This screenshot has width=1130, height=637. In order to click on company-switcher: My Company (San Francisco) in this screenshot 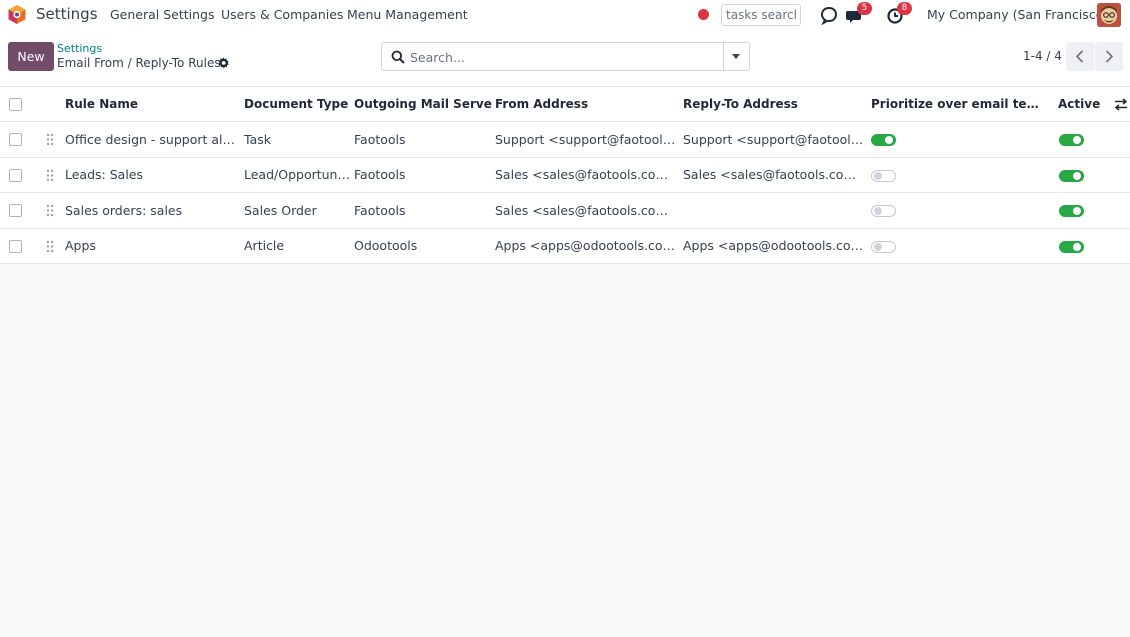, I will do `click(1017, 14)`.